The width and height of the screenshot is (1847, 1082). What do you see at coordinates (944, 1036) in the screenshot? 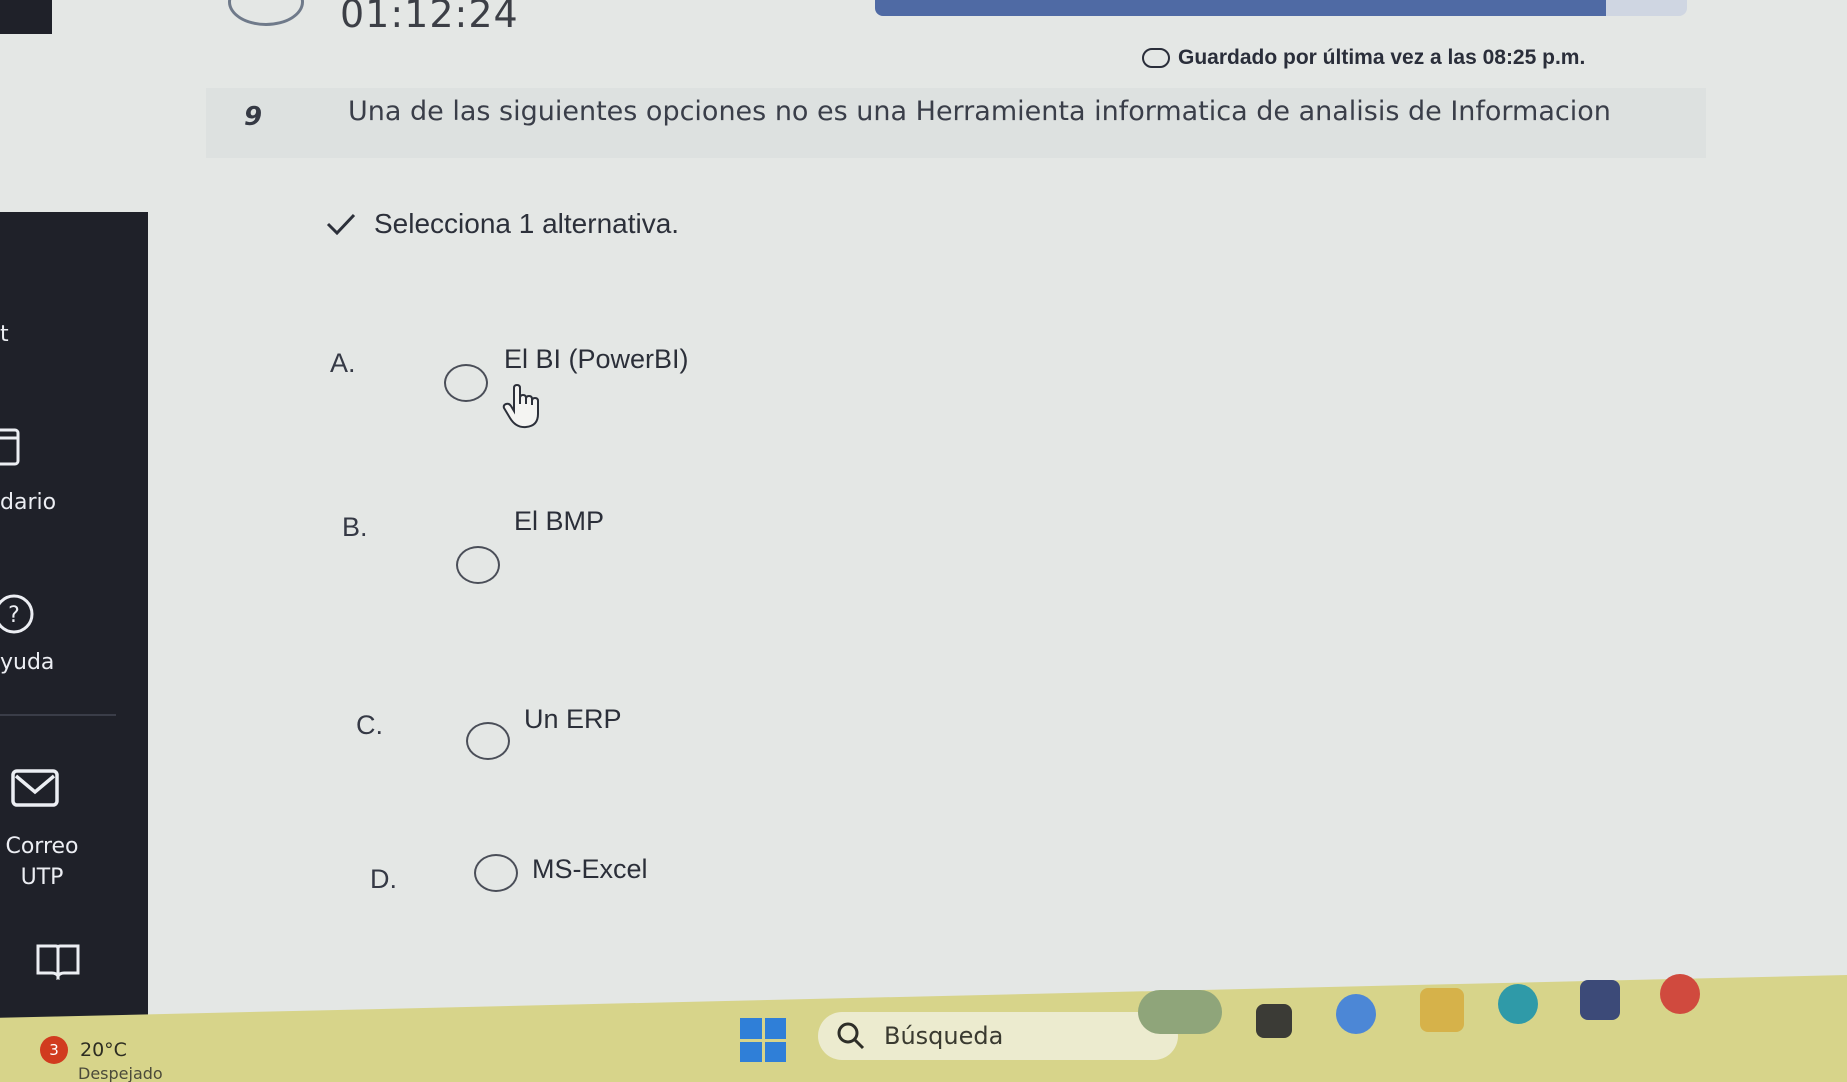
I see `search-label: Búsqueda` at bounding box center [944, 1036].